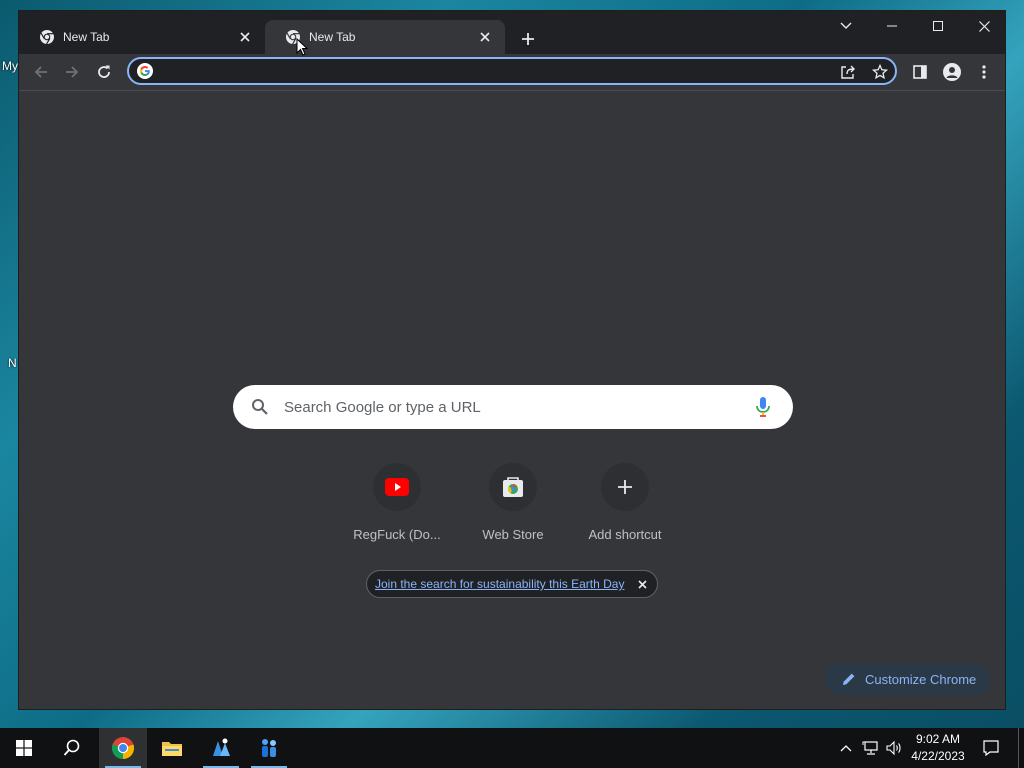 The width and height of the screenshot is (1024, 768). I want to click on shortcut-tile: Web Store, so click(513, 508).